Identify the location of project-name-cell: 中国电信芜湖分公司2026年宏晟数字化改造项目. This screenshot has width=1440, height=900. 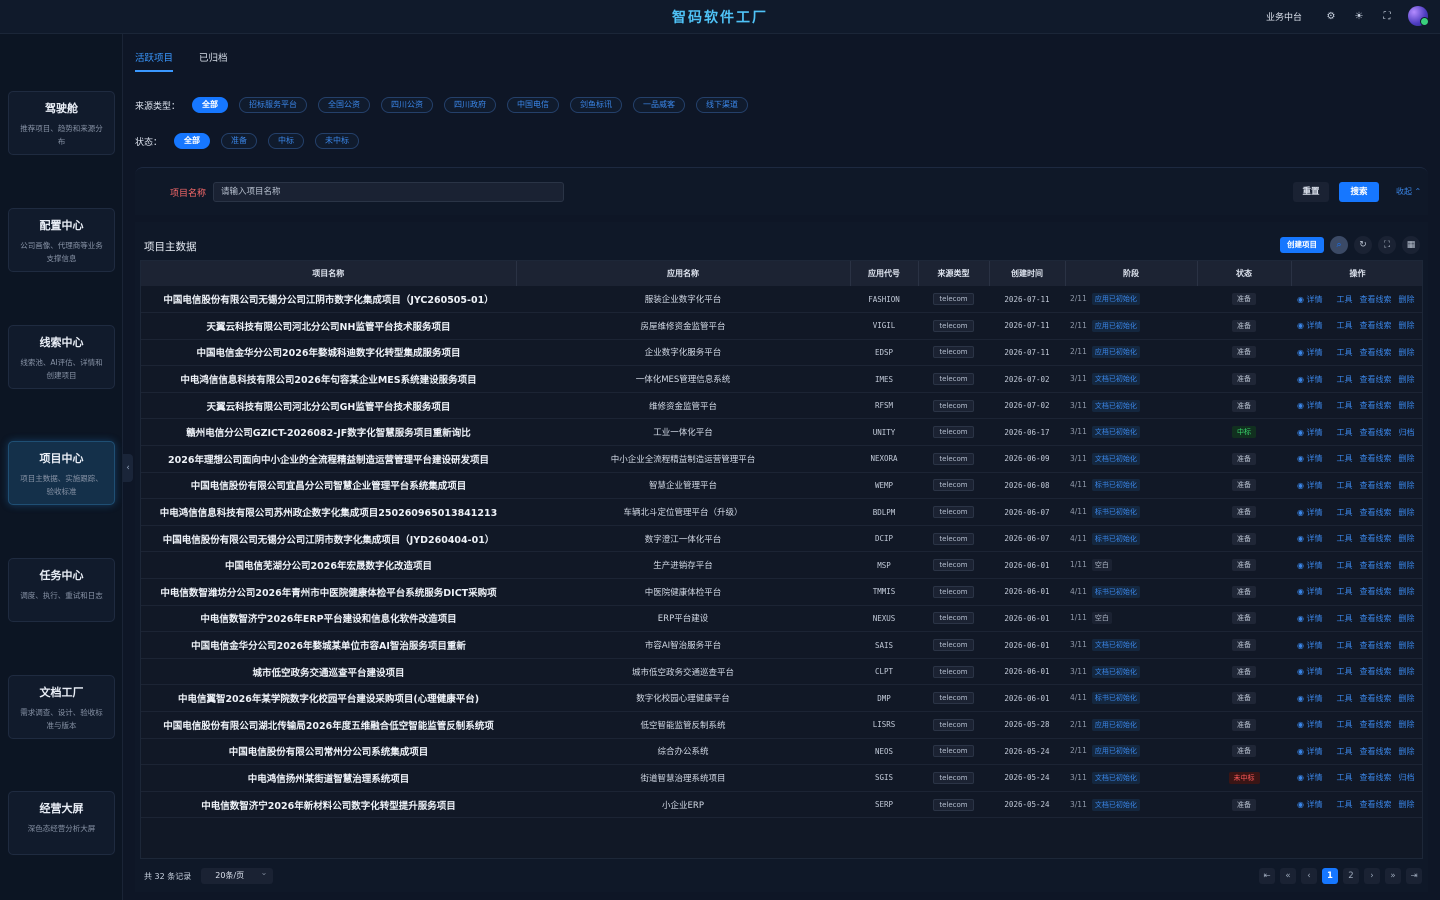
(328, 565).